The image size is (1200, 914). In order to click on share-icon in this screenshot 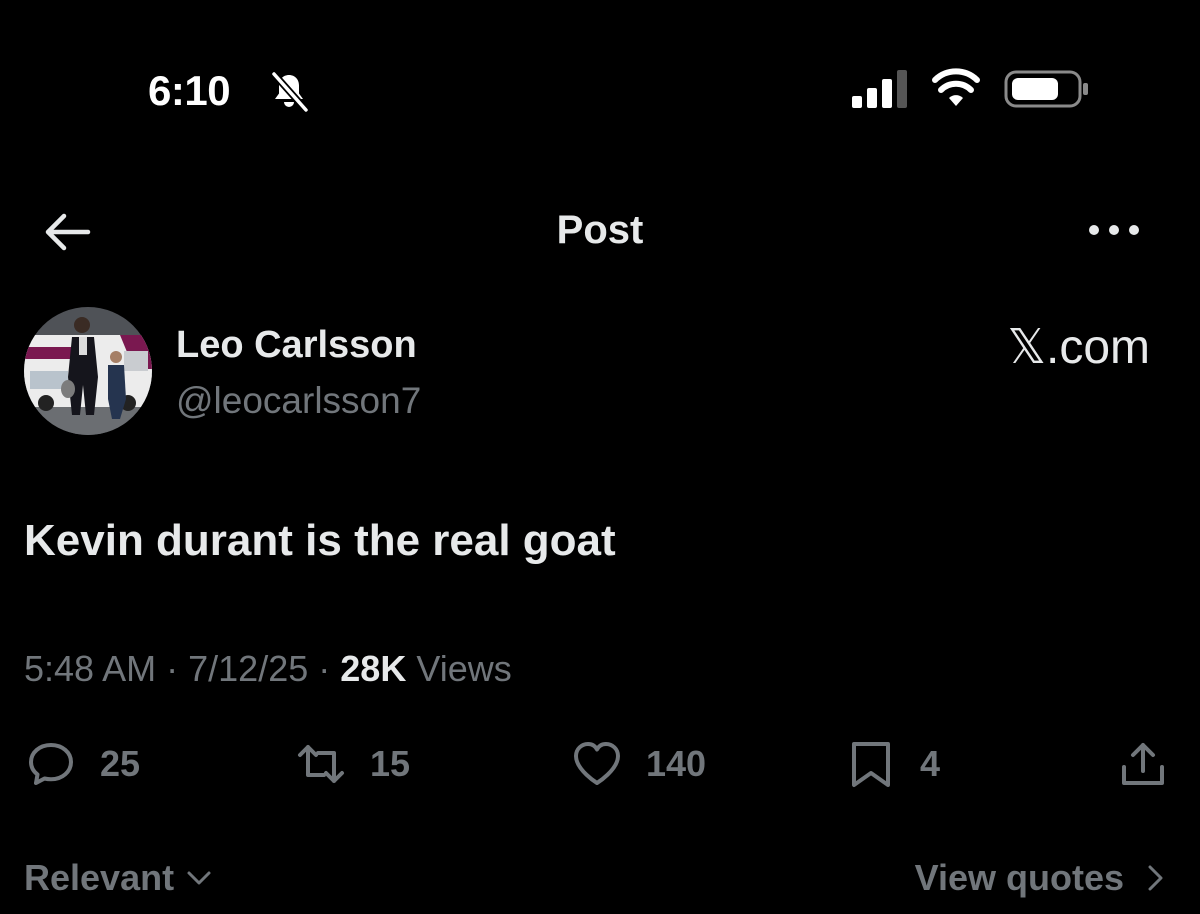, I will do `click(1143, 764)`.